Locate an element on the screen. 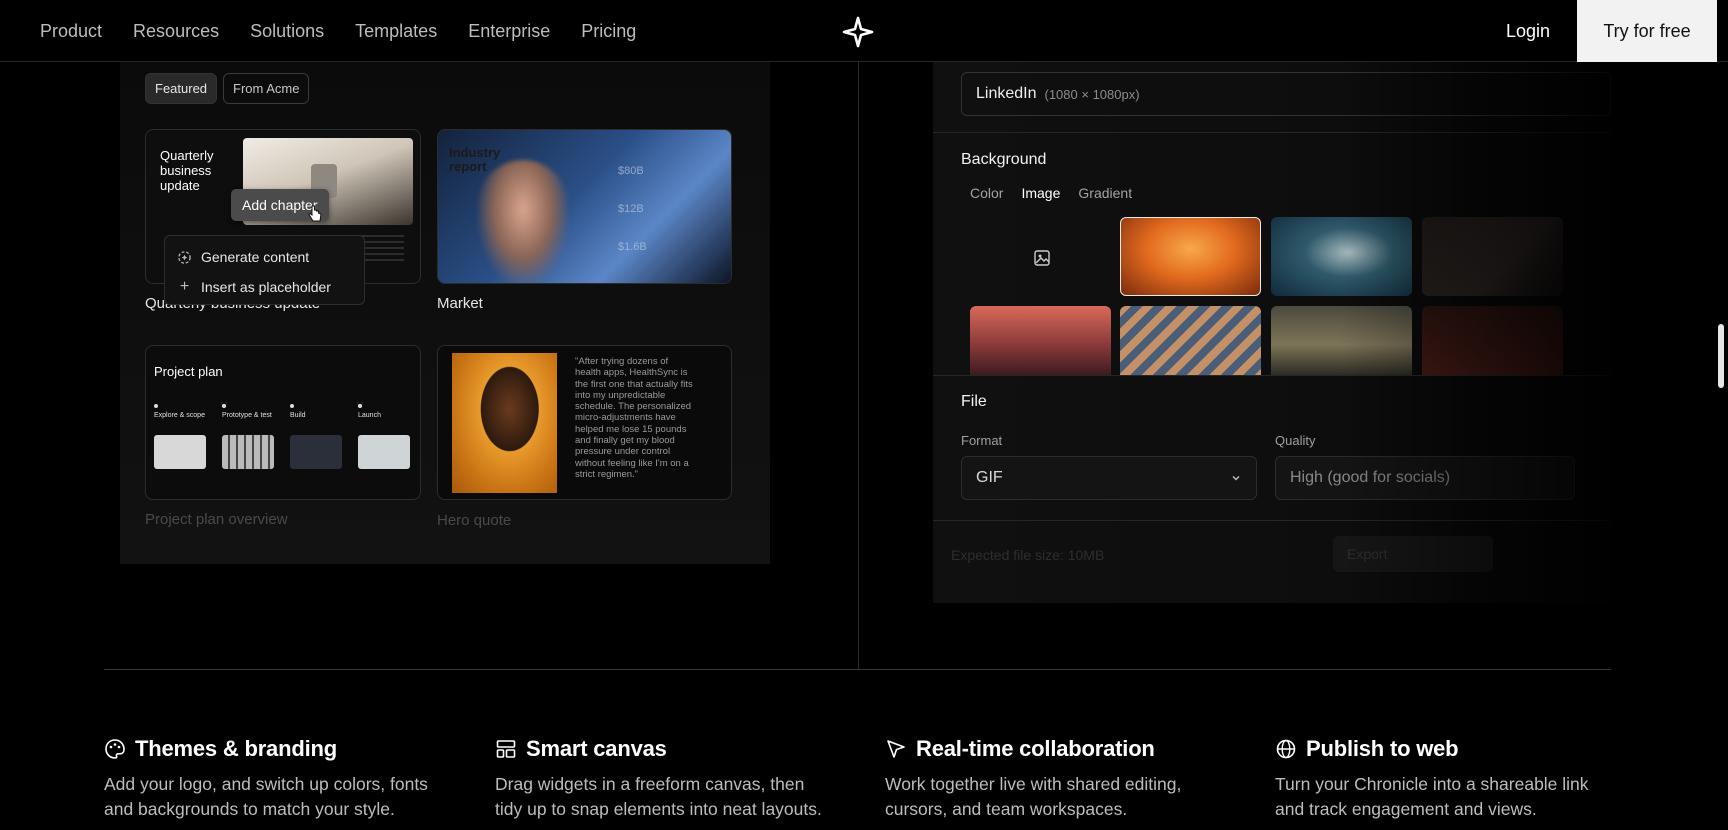 The width and height of the screenshot is (1728, 830). layout-icon is located at coordinates (506, 749).